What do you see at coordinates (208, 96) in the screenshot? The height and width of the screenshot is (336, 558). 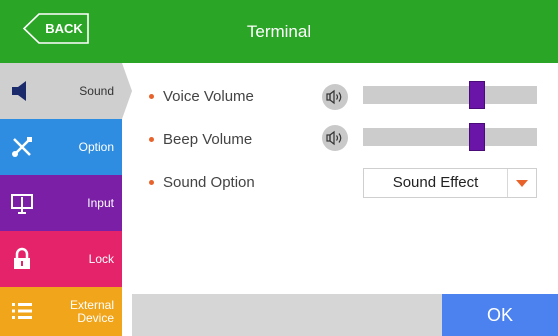 I see `voice-volume-label: Voice Volume` at bounding box center [208, 96].